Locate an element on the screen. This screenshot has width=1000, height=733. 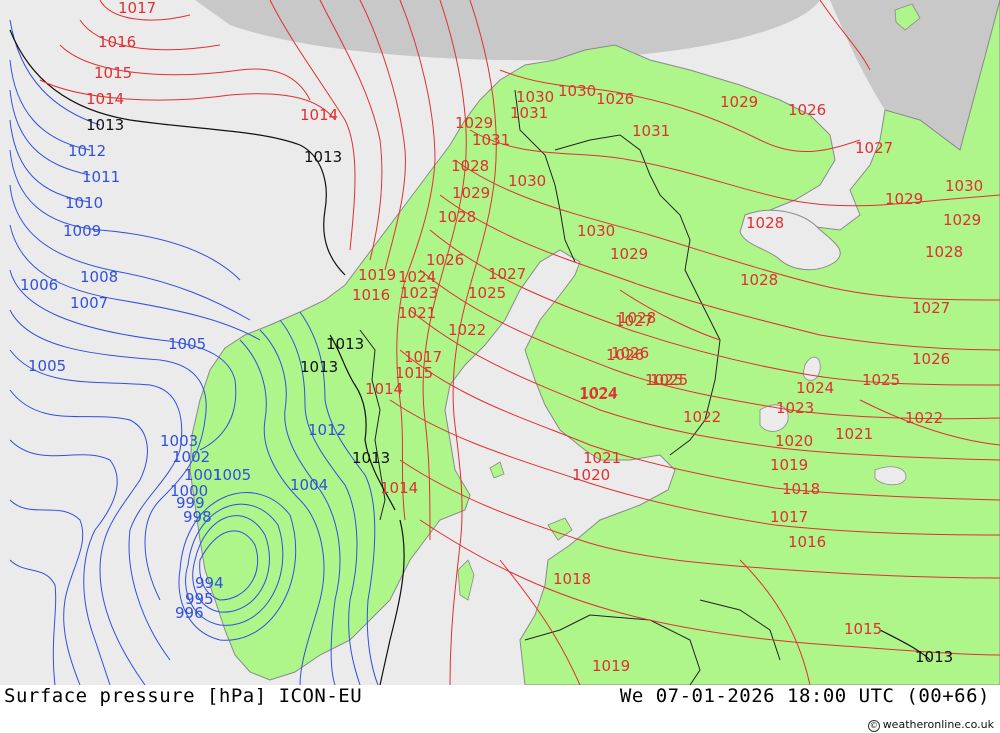
isobar-label: 1006 is located at coordinates (39, 285).